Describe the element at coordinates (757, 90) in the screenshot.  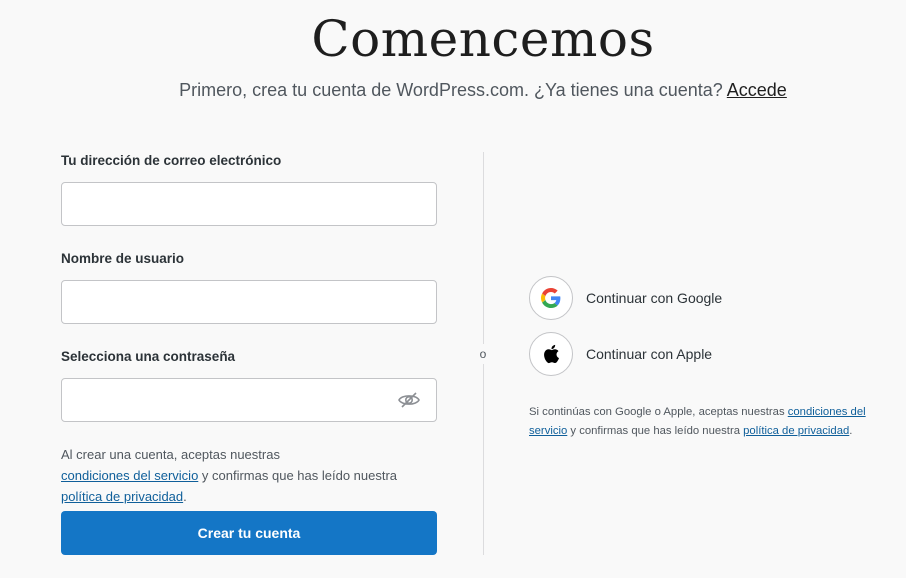
I see `login-link: Accede` at that location.